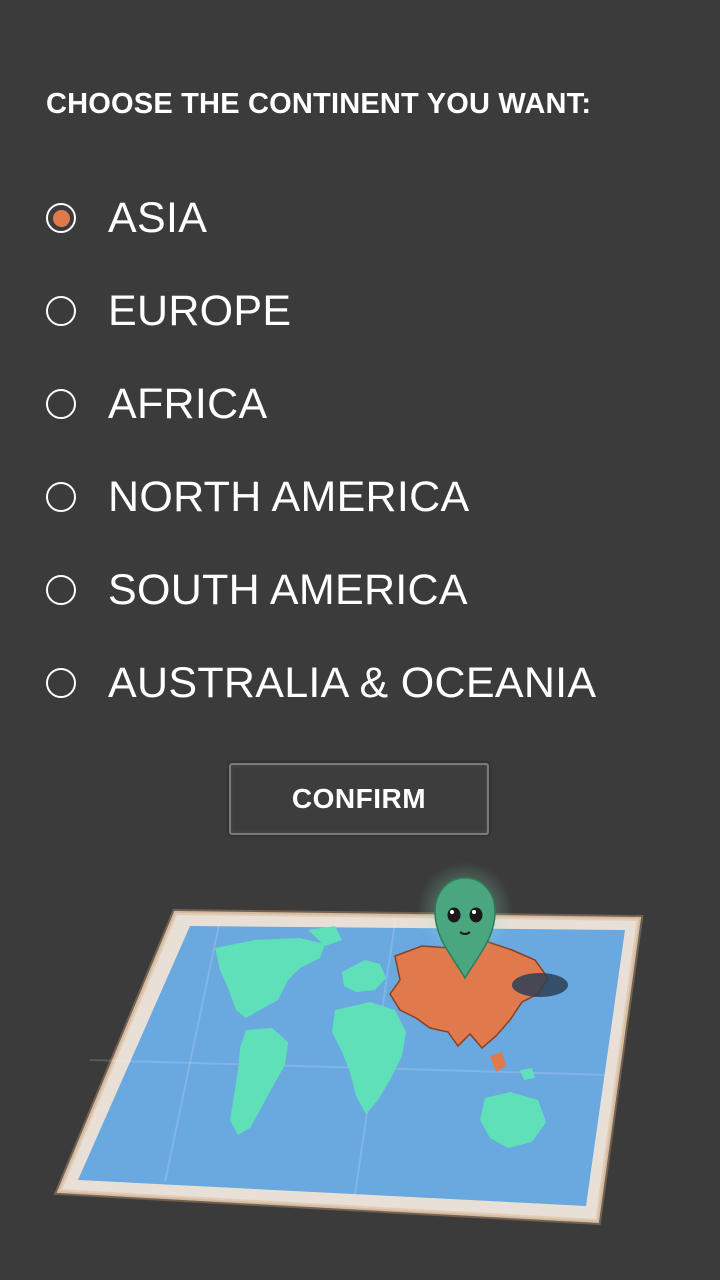 The image size is (720, 1280). I want to click on option-asia: ASIA, so click(366, 236).